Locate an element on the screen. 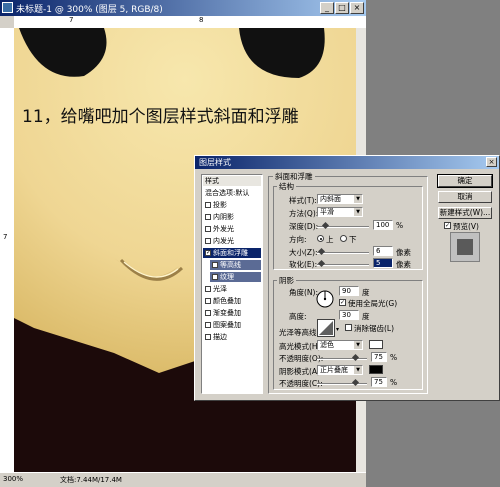 This screenshot has width=500, height=487. style-select: 内斜面 ▼ is located at coordinates (340, 199).